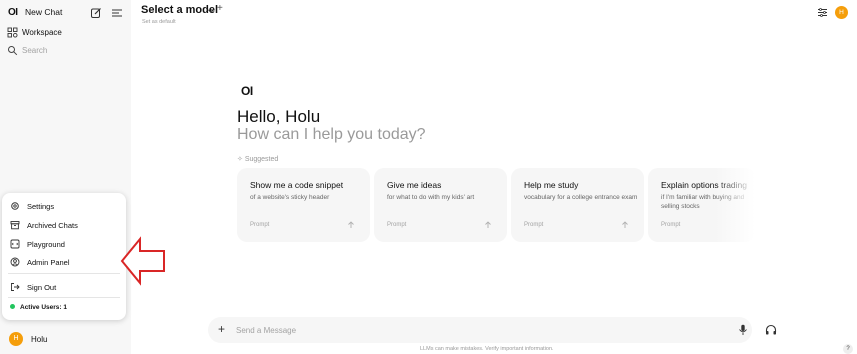 The image size is (857, 354). What do you see at coordinates (65, 51) in the screenshot?
I see `search-input: Search` at bounding box center [65, 51].